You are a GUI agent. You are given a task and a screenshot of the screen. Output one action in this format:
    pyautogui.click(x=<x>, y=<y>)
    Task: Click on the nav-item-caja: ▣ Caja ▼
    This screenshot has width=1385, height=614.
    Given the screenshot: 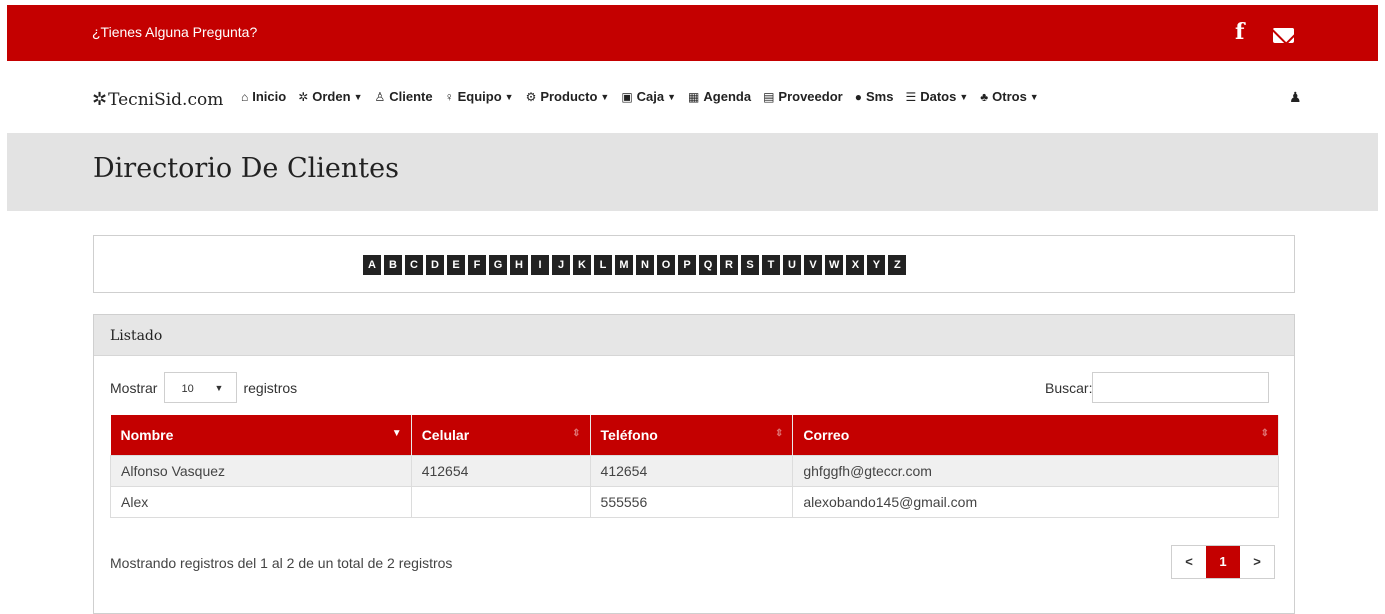 What is the action you would take?
    pyautogui.click(x=648, y=96)
    